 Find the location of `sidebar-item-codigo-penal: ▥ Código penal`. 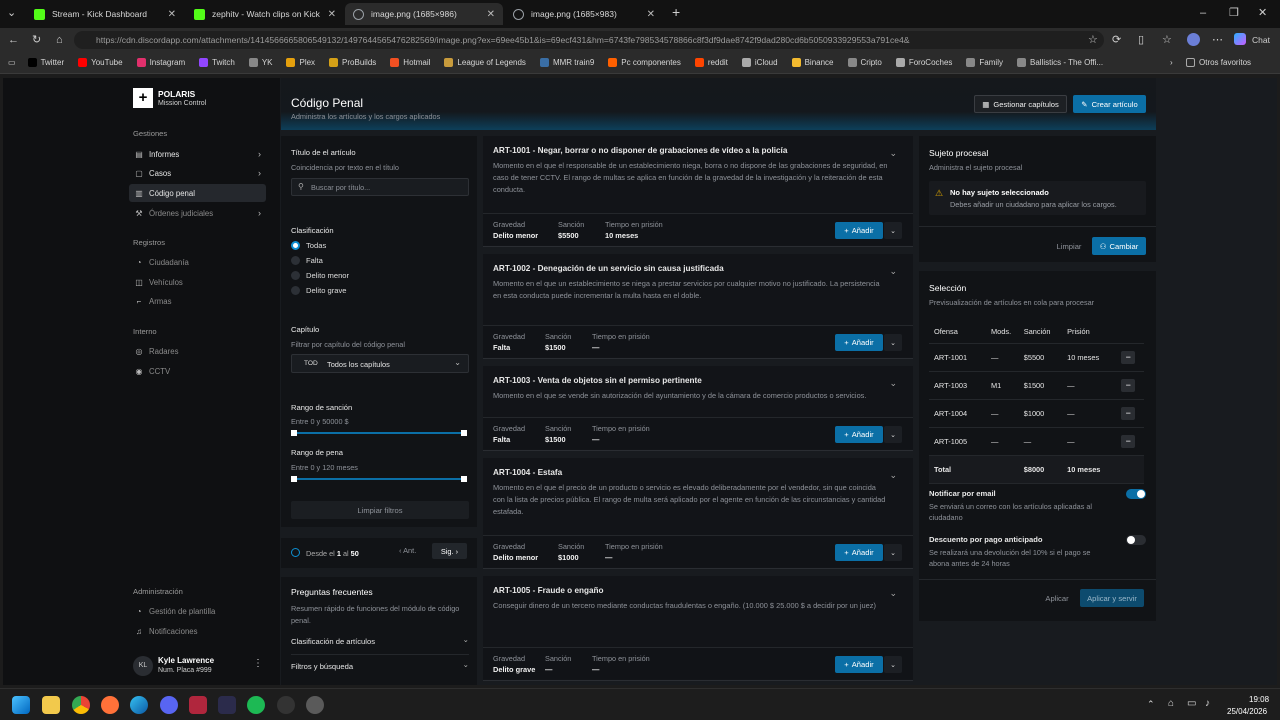

sidebar-item-codigo-penal: ▥ Código penal is located at coordinates (197, 193).